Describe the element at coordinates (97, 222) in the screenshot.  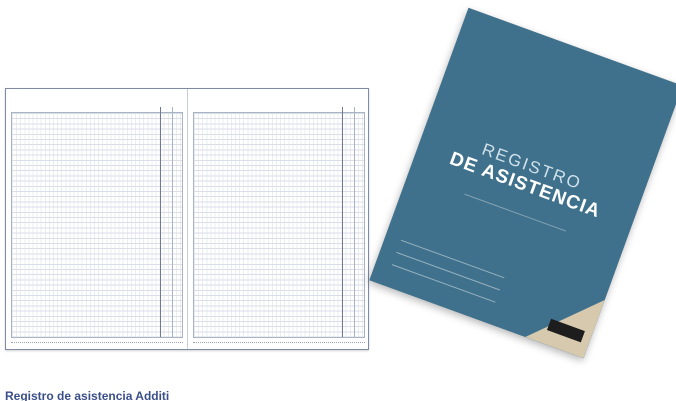
I see `attendance-grid-left` at that location.